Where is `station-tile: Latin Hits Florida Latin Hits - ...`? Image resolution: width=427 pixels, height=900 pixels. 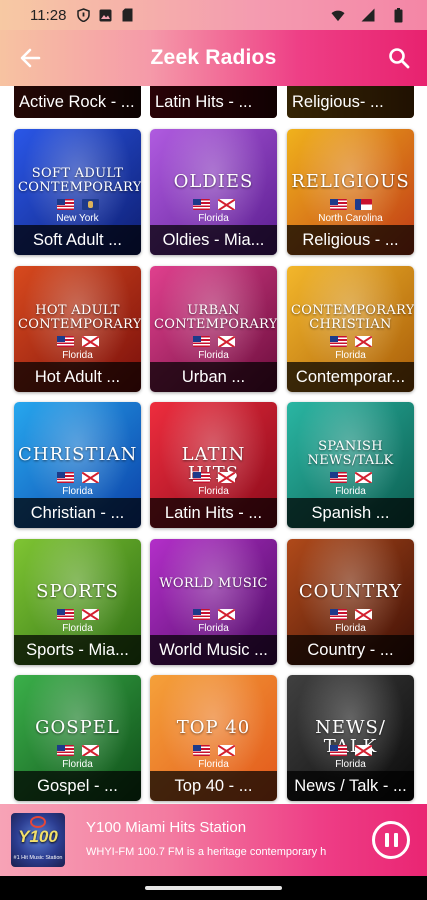
station-tile: Latin Hits Florida Latin Hits - ... is located at coordinates (213, 465).